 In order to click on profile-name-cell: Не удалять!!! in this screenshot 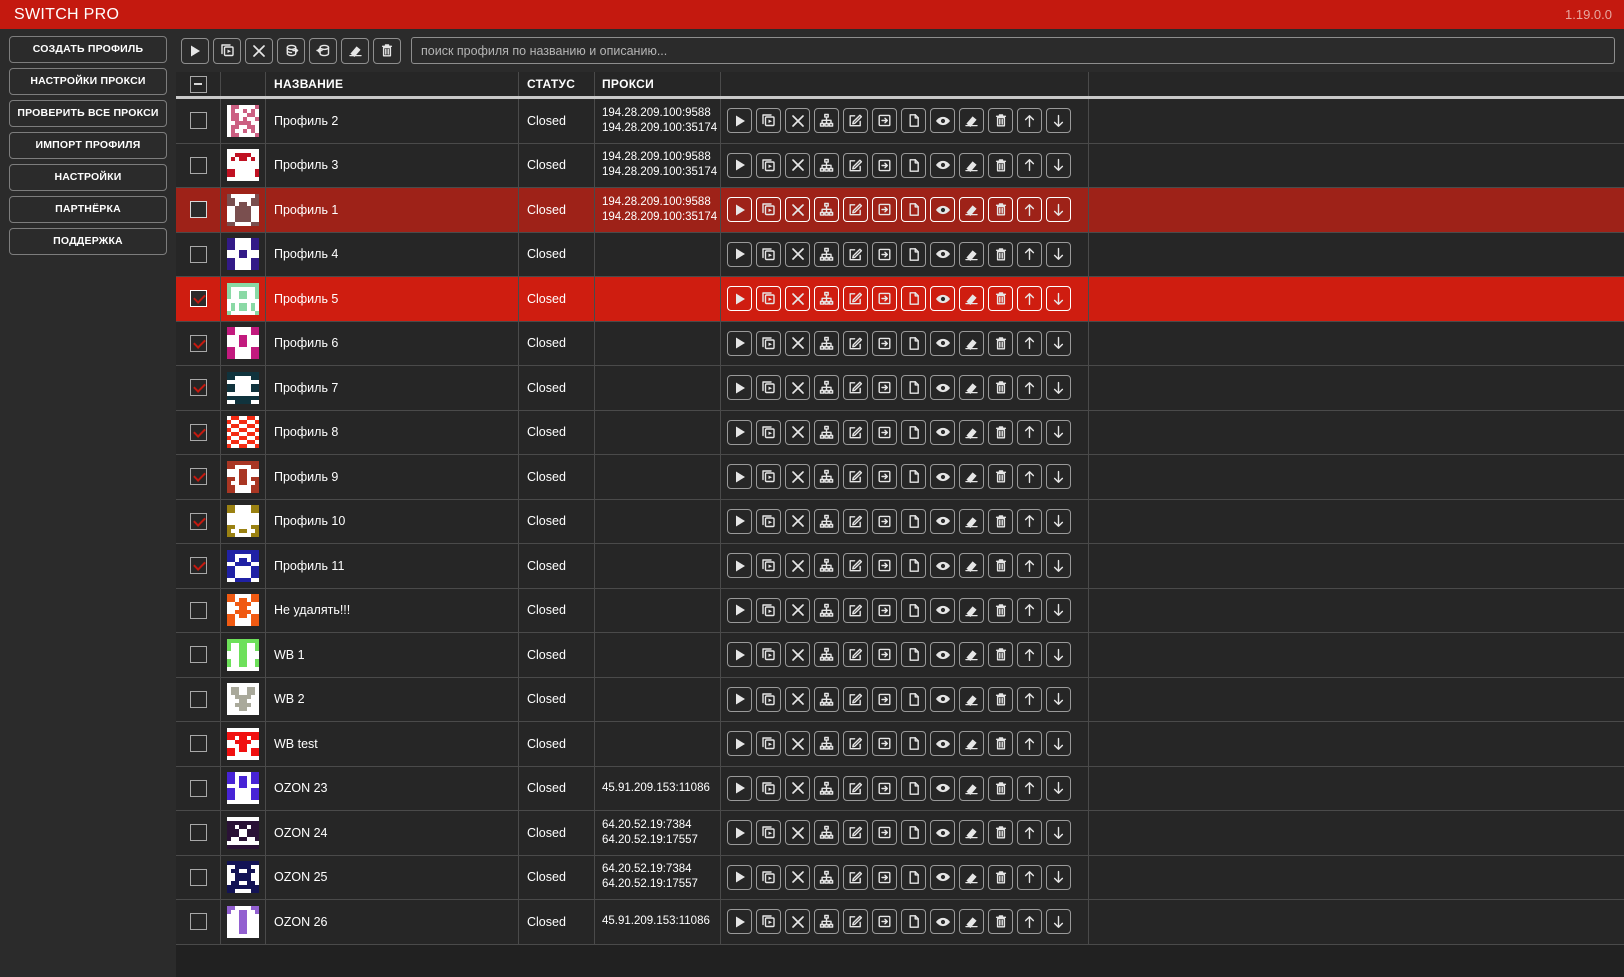, I will do `click(392, 610)`.